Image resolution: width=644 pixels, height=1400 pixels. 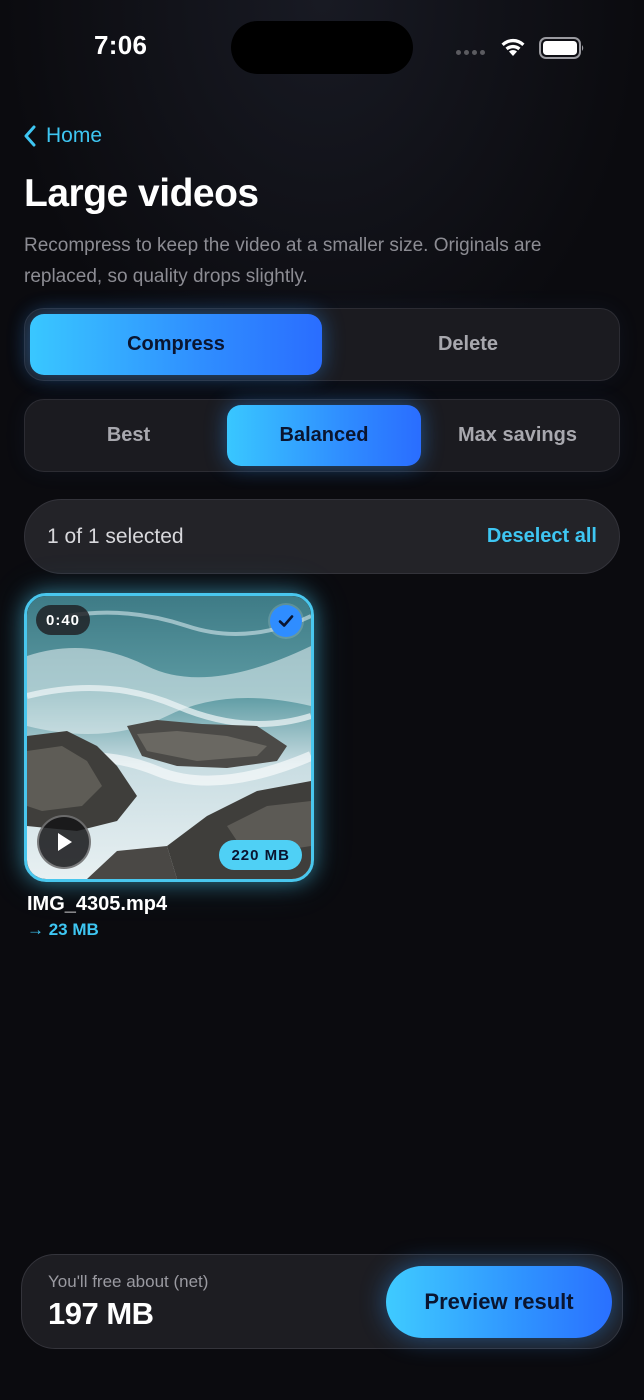 What do you see at coordinates (513, 47) in the screenshot?
I see `wifi-icon` at bounding box center [513, 47].